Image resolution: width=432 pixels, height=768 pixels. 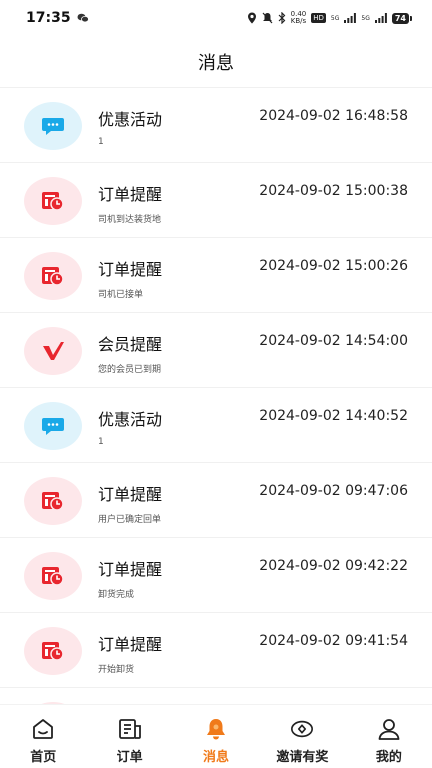 I want to click on message-item: 订单提醒 2024-09-02 09:47:06 用户已确定回单, so click(x=216, y=500).